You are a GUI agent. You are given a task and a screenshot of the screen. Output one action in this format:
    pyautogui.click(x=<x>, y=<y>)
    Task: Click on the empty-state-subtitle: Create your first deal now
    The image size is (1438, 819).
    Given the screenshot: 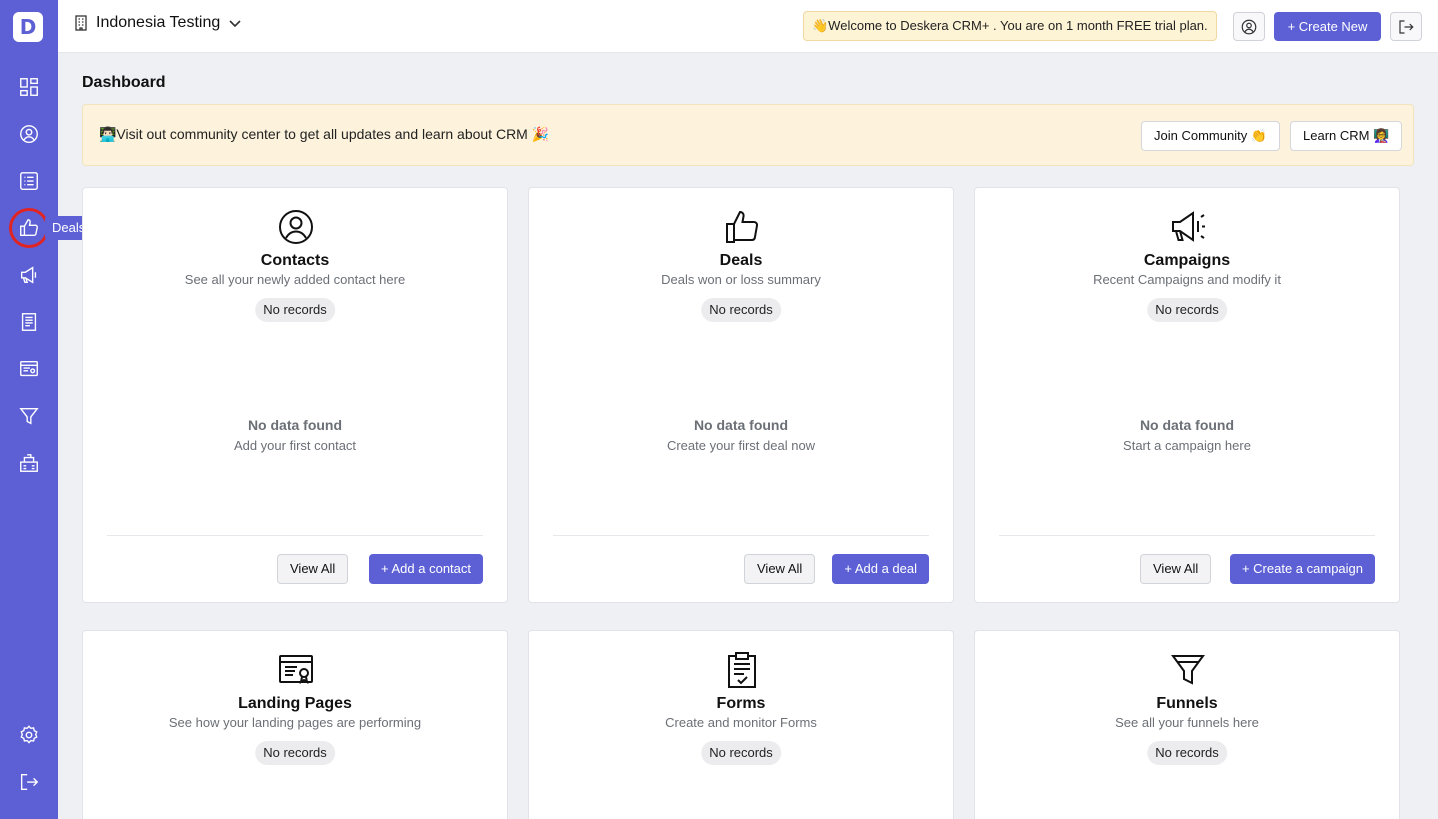 What is the action you would take?
    pyautogui.click(x=741, y=445)
    